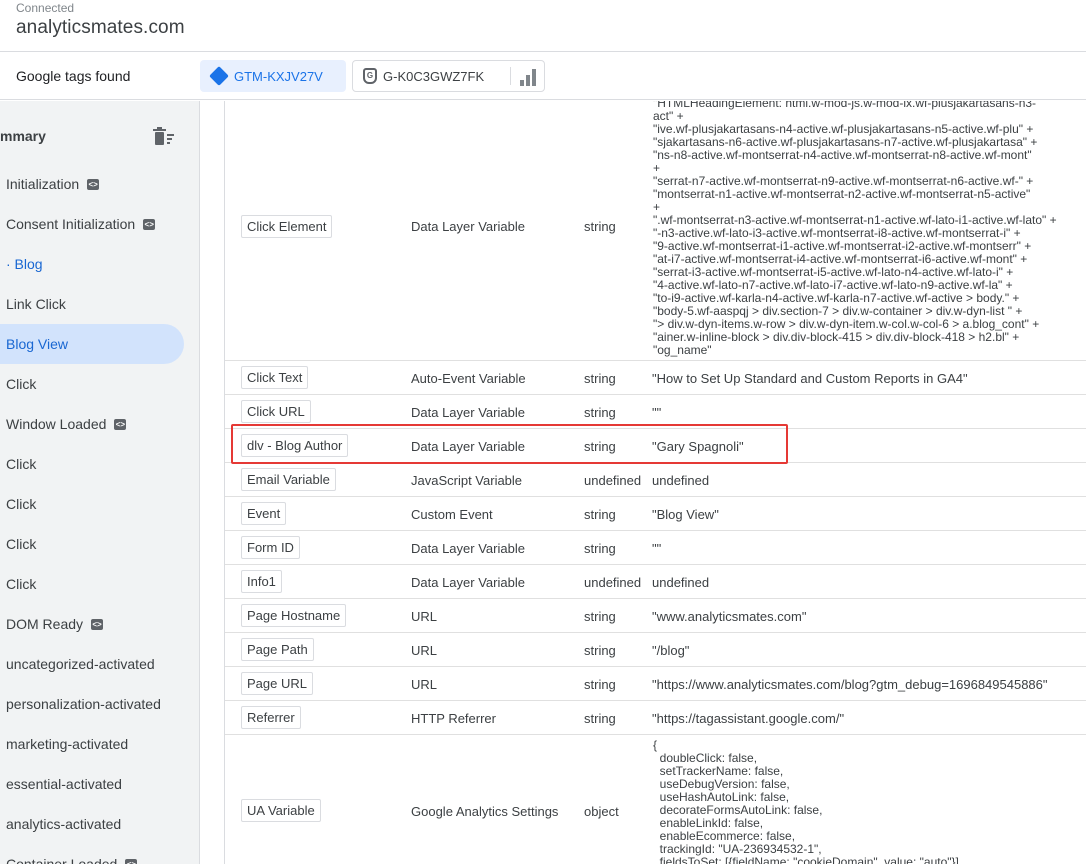 This screenshot has width=1086, height=864. Describe the element at coordinates (92, 424) in the screenshot. I see `sidebar-event-item: Window Loaded <>` at that location.